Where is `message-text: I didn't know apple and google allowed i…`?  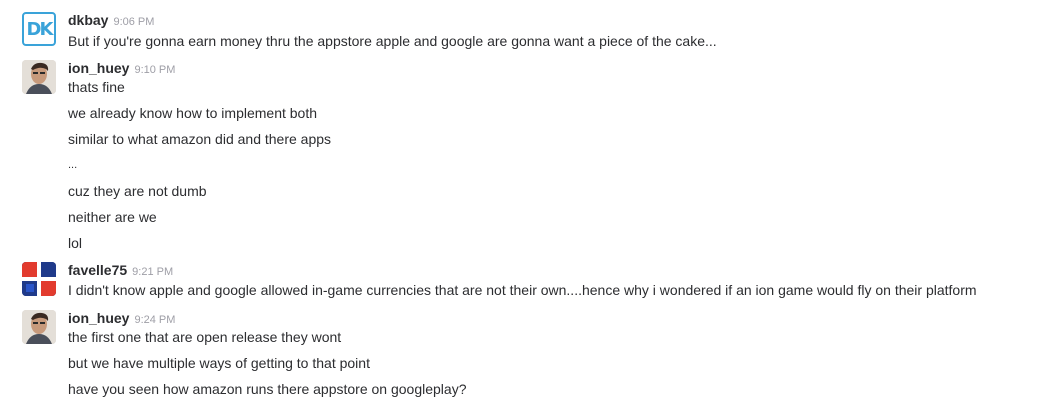
message-text: I didn't know apple and google allowed i… is located at coordinates (522, 290).